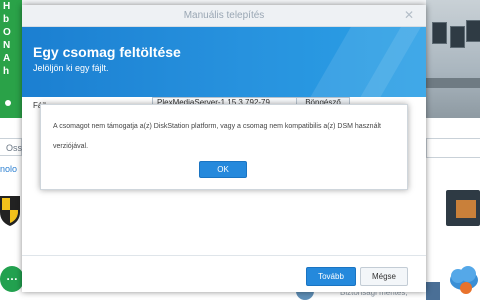  What do you see at coordinates (7, 58) in the screenshot?
I see `promo-line: A` at bounding box center [7, 58].